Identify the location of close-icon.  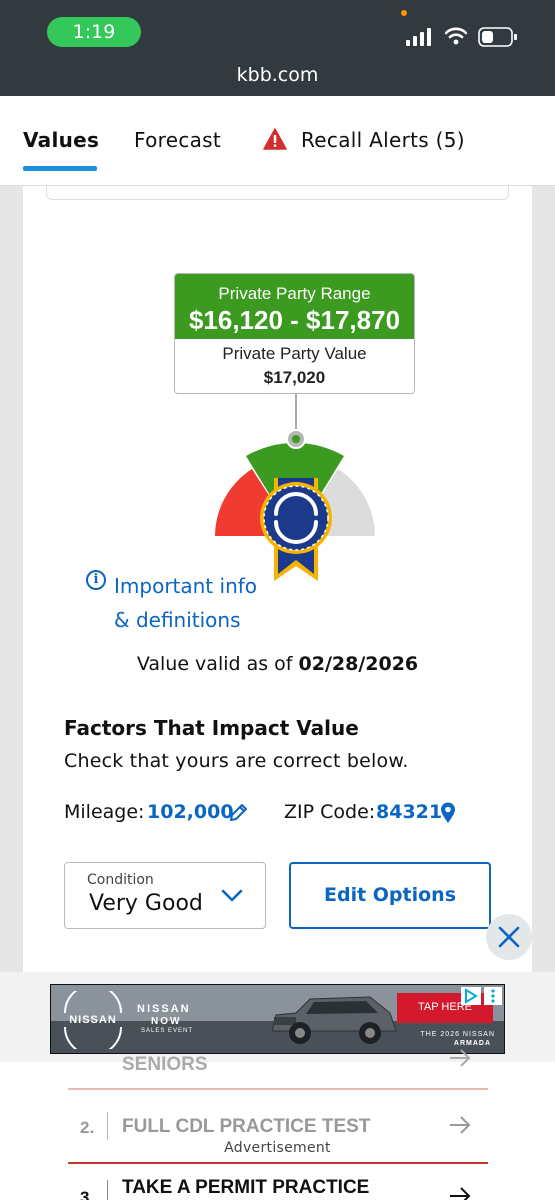
(509, 937).